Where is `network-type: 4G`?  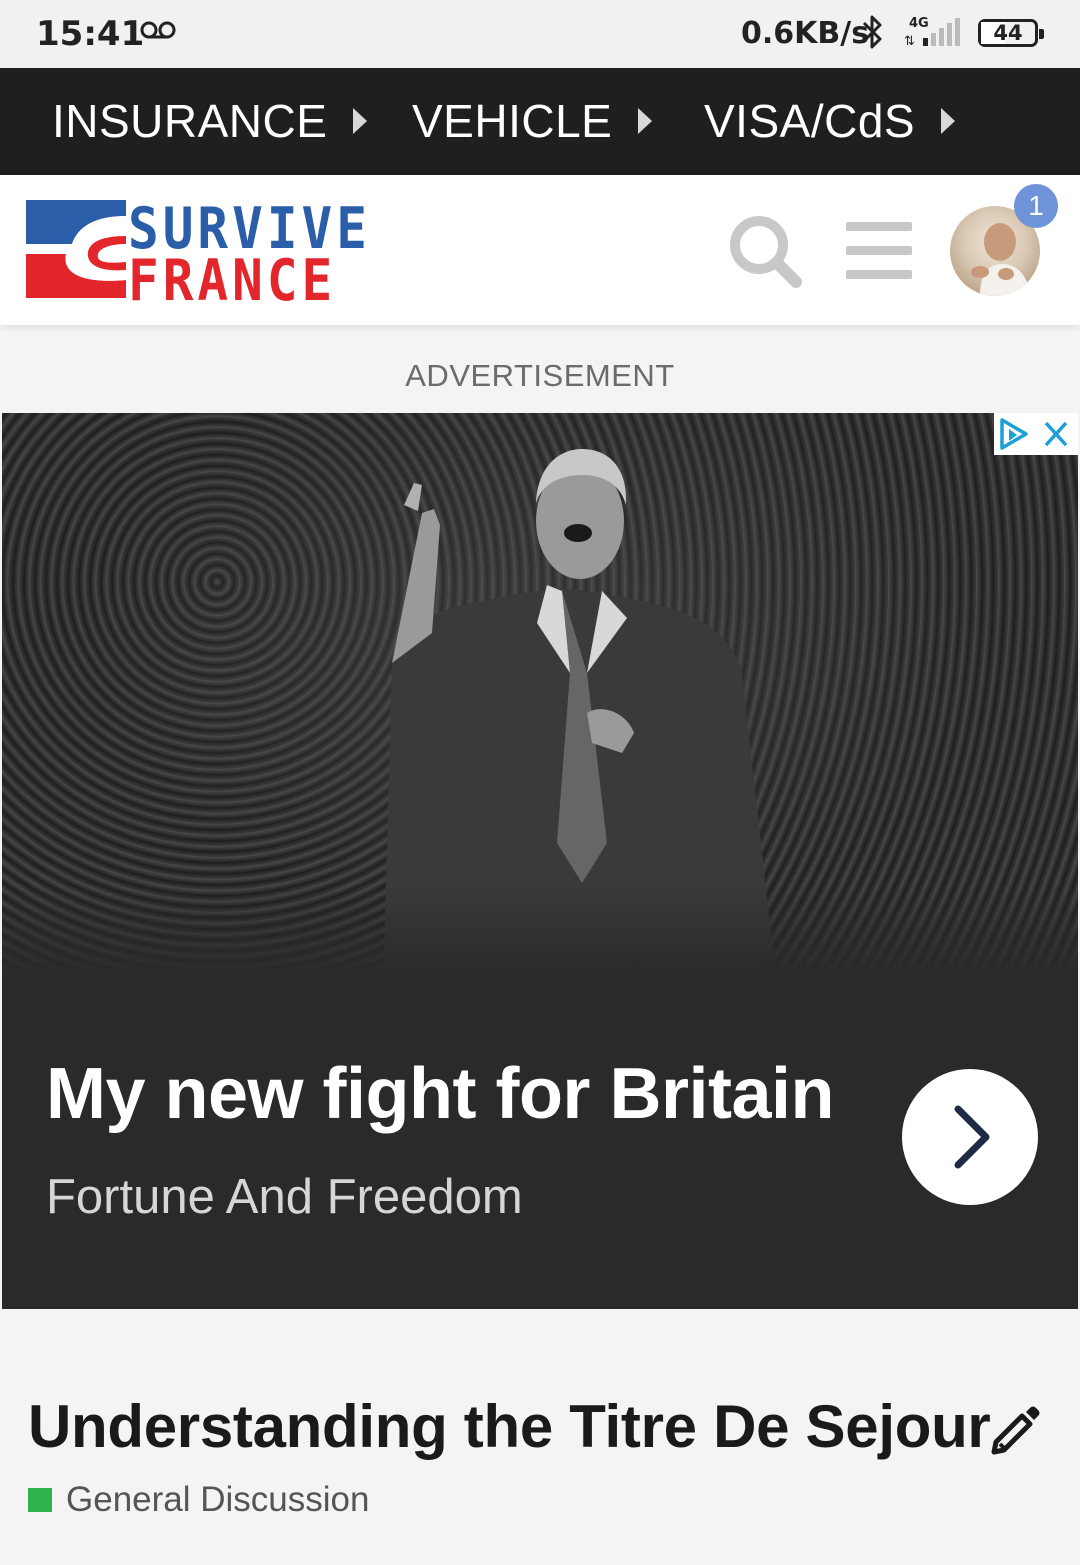
network-type: 4G is located at coordinates (919, 23).